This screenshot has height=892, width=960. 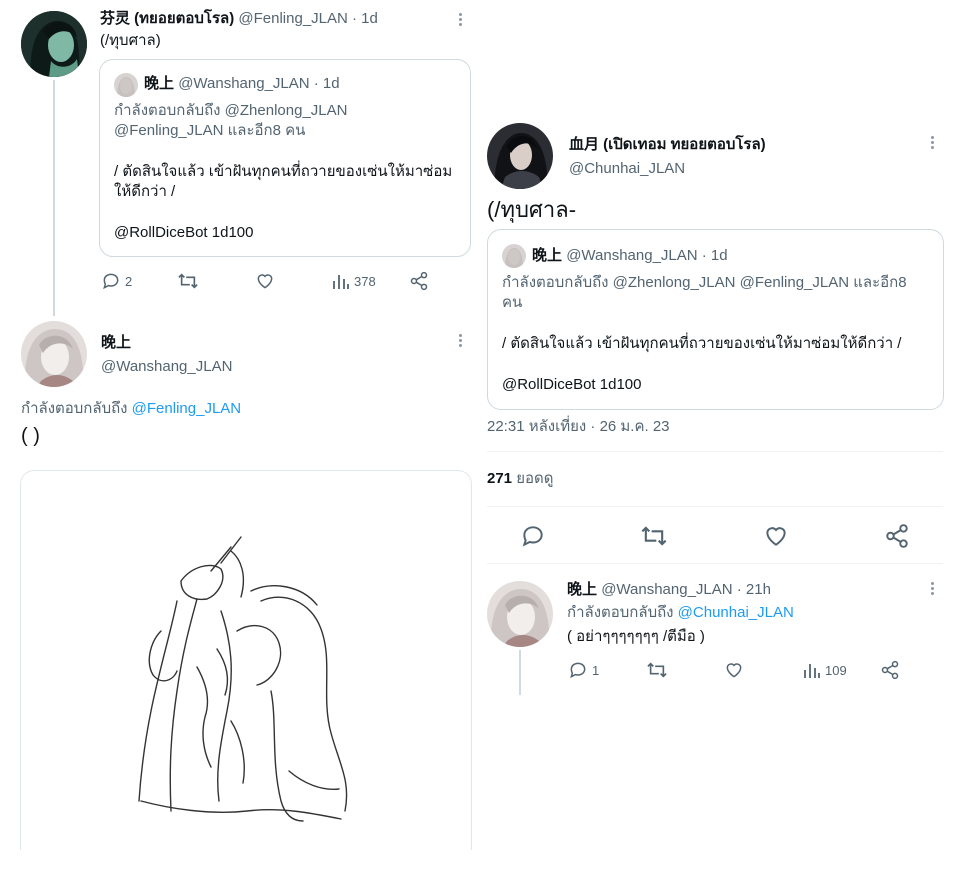 What do you see at coordinates (578, 427) in the screenshot?
I see `tweet-timestamp: 22:31 หลังเที่ยง · 26 ม.ค. 23` at bounding box center [578, 427].